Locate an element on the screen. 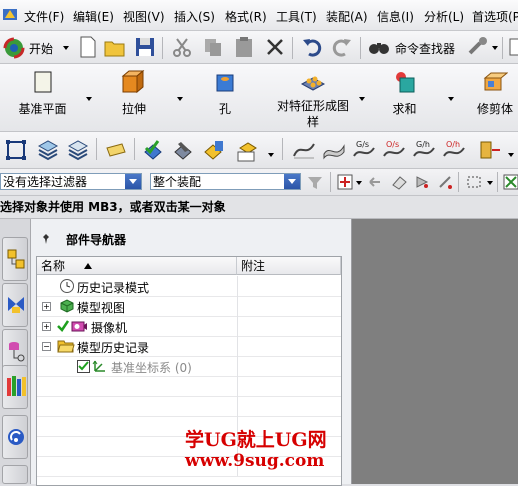 Image resolution: width=518 pixels, height=486 pixels. menu-edit: 编辑(E) is located at coordinates (93, 16).